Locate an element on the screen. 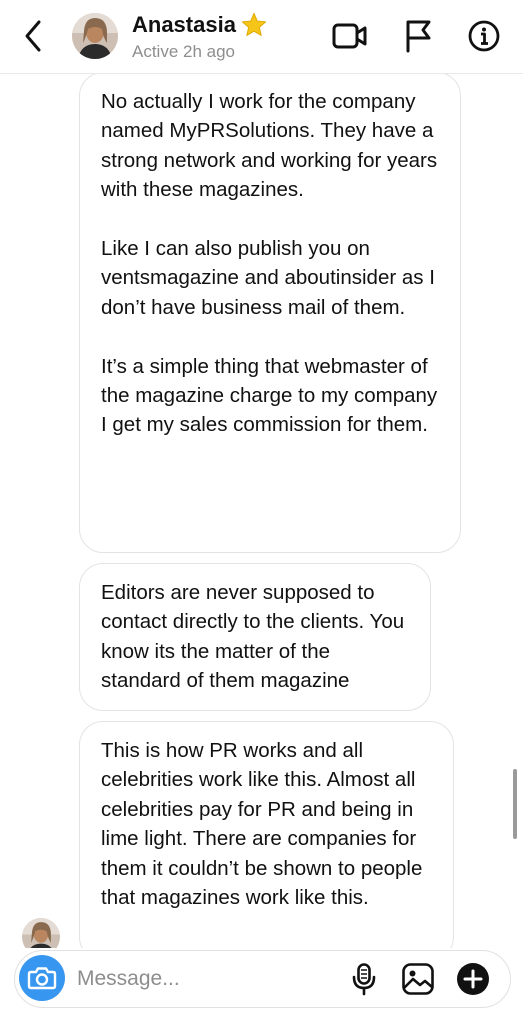  chevron-left-icon is located at coordinates (33, 36).